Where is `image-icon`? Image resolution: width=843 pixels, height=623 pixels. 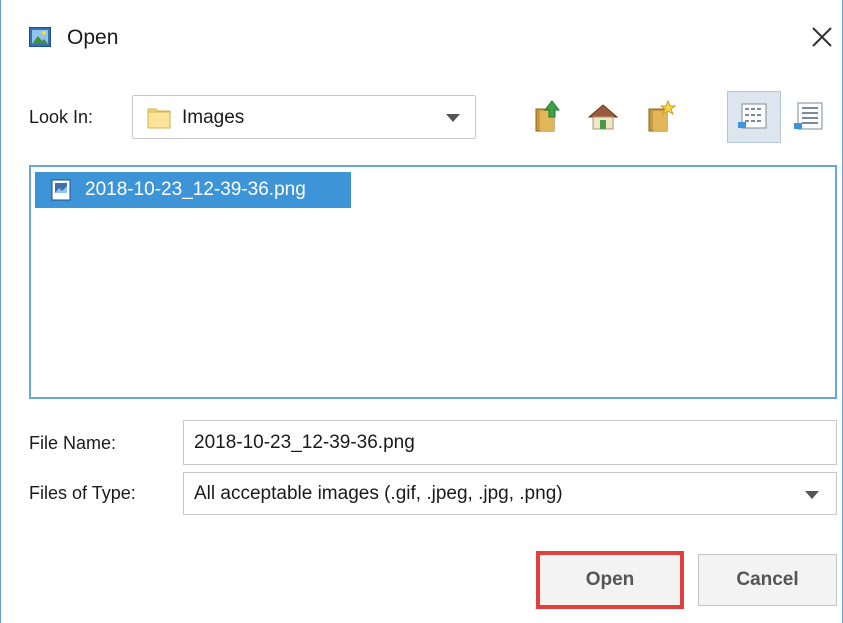 image-icon is located at coordinates (40, 37).